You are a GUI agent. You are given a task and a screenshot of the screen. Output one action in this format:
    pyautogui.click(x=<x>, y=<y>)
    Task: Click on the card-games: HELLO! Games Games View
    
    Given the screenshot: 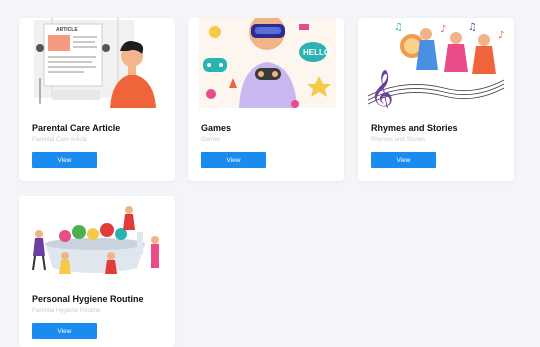 What is the action you would take?
    pyautogui.click(x=266, y=99)
    